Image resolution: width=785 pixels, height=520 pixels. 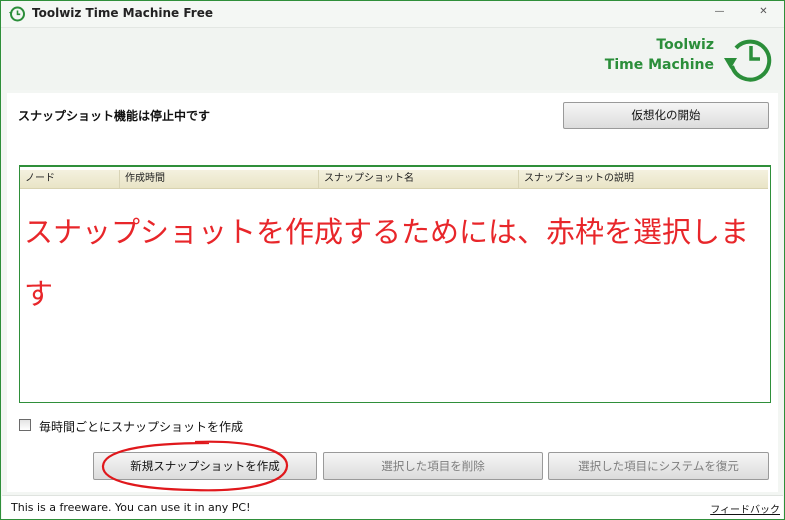 What do you see at coordinates (70, 179) in the screenshot?
I see `column-header-node: ノード` at bounding box center [70, 179].